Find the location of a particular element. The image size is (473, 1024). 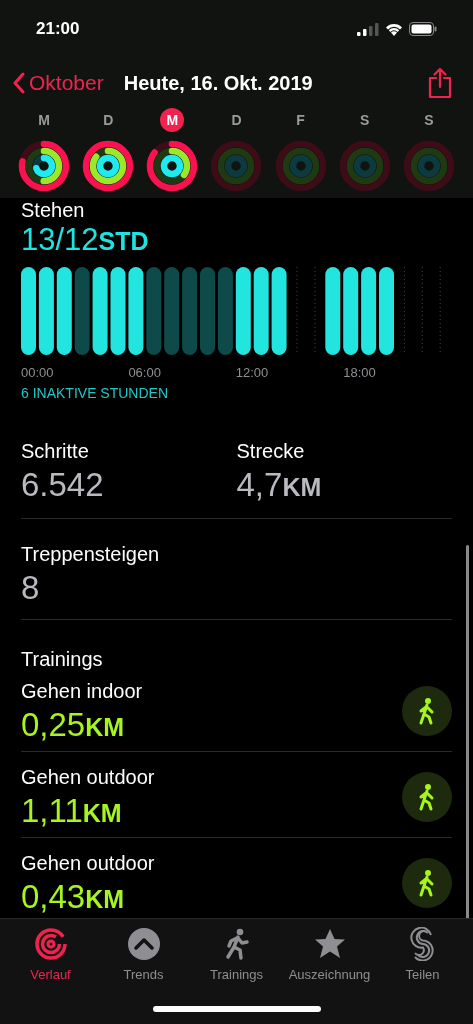

stat-value: 8 is located at coordinates (31, 588).